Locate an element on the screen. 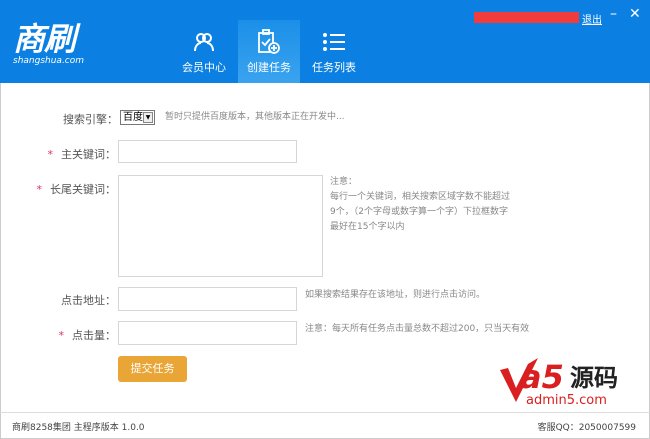 This screenshot has width=650, height=439. chevron-down-icon: ▼ is located at coordinates (148, 117).